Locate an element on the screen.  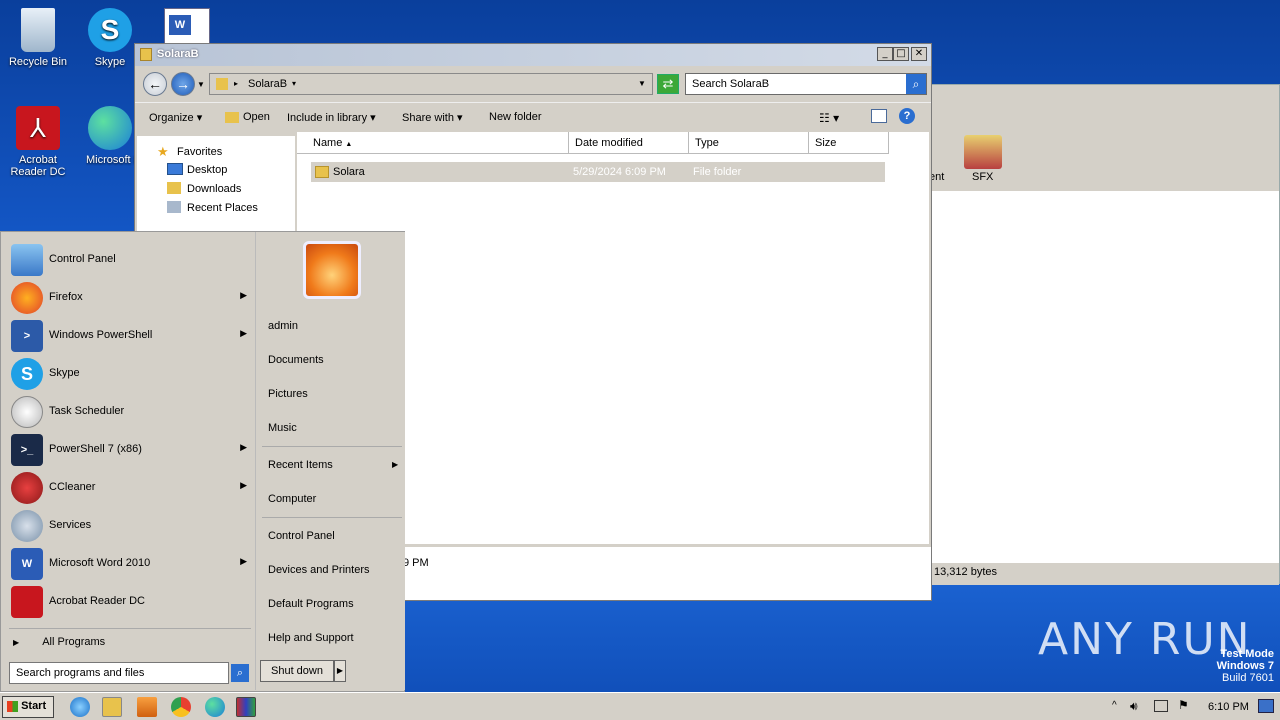
title-bar: SolaraB _ □ ✕ is located at coordinates (533, 55).